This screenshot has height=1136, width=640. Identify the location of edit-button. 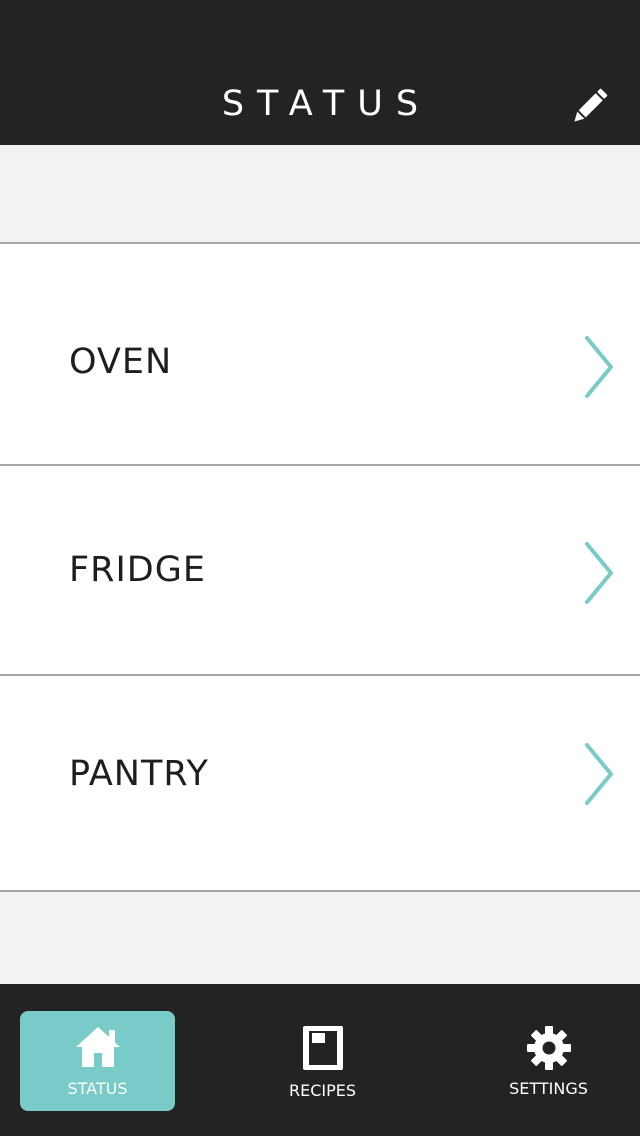
(590, 106).